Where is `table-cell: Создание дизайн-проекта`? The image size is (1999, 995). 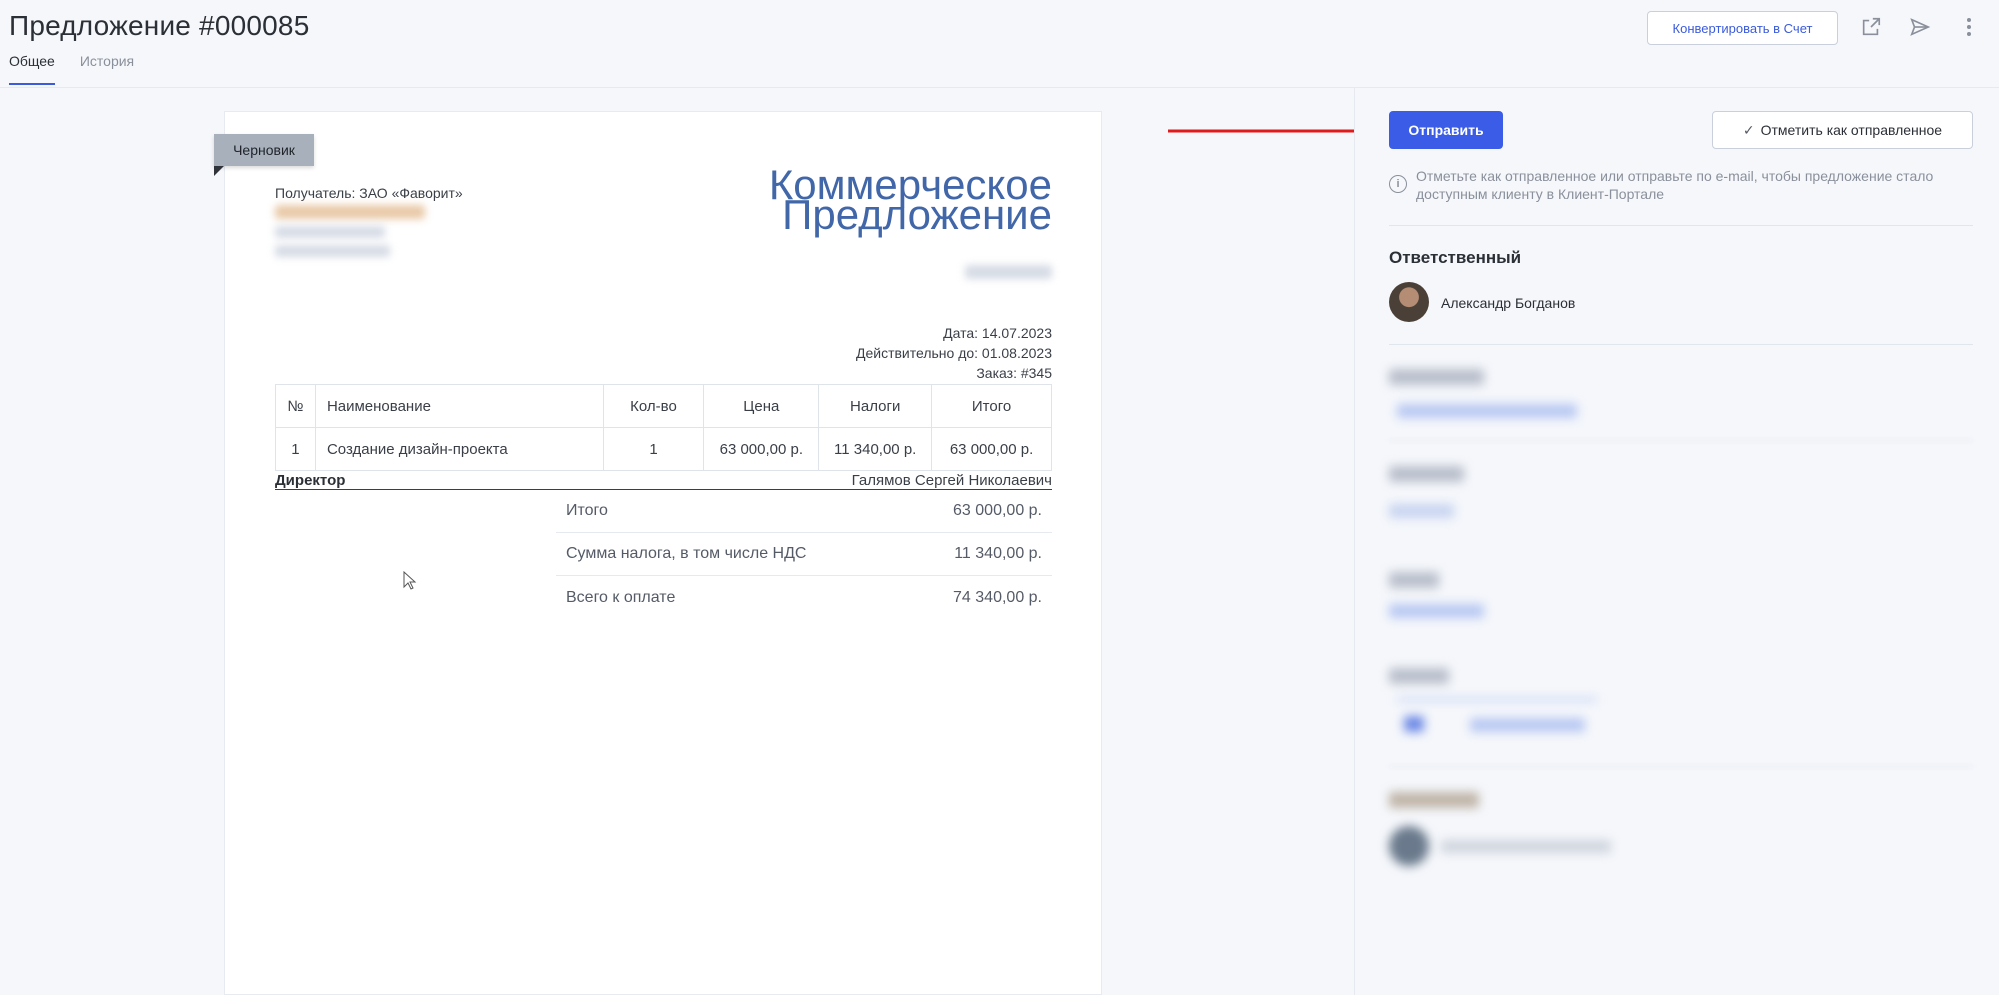
table-cell: Создание дизайн-проекта is located at coordinates (459, 449).